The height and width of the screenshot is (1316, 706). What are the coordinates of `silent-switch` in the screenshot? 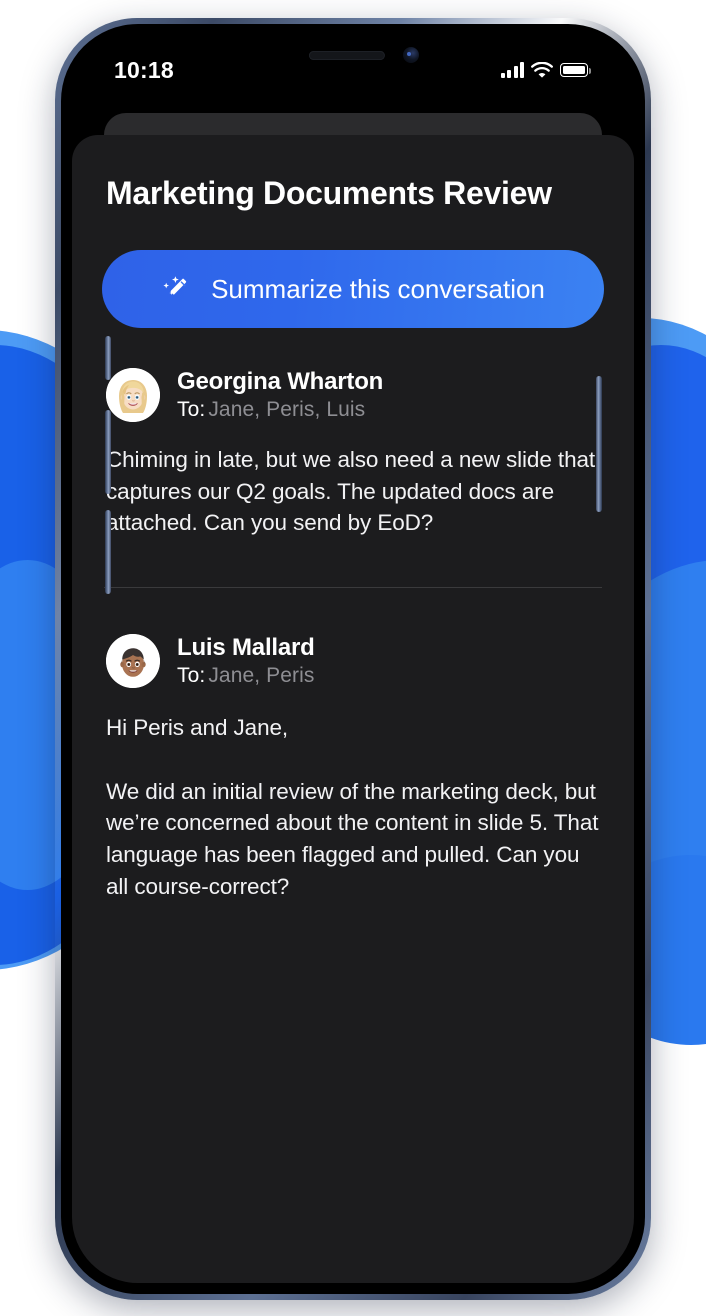 It's located at (108, 358).